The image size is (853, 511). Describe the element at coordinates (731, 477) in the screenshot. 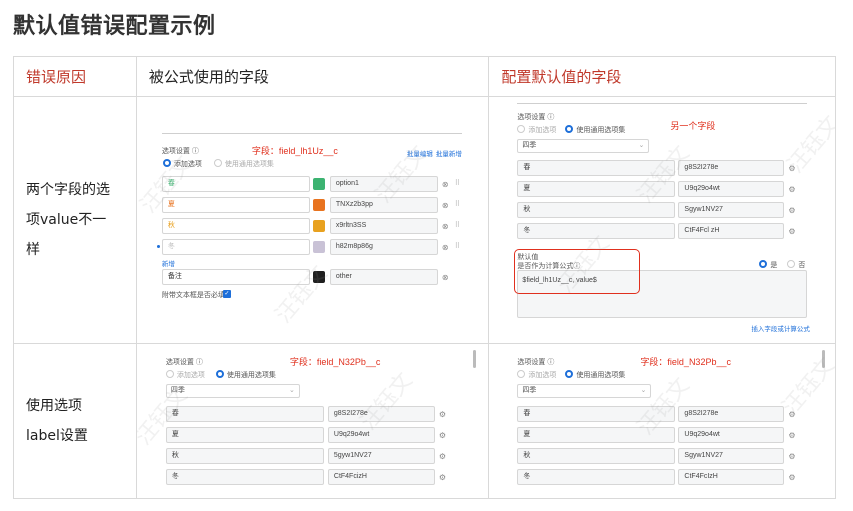

I see `option-value-input: CtF4FcIzH` at that location.